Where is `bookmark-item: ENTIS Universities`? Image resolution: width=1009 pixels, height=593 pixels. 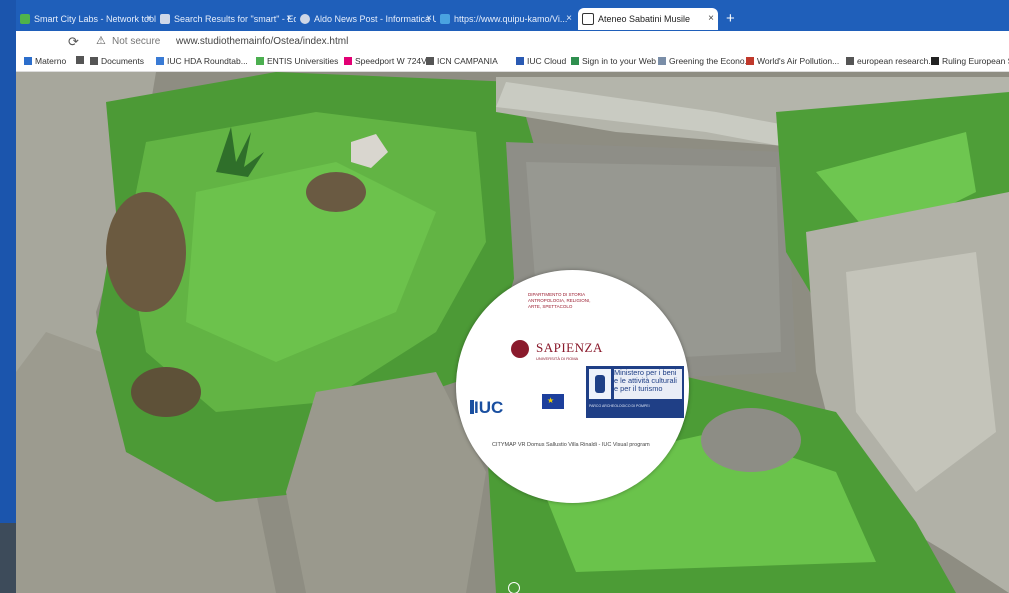
bookmark-item: ENTIS Universities is located at coordinates (297, 61).